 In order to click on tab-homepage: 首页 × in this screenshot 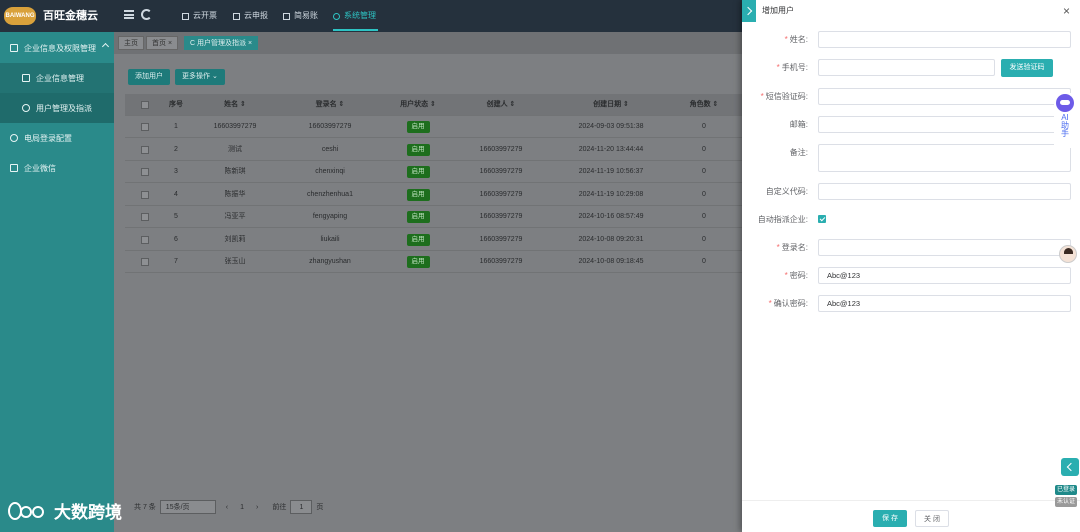, I will do `click(162, 43)`.